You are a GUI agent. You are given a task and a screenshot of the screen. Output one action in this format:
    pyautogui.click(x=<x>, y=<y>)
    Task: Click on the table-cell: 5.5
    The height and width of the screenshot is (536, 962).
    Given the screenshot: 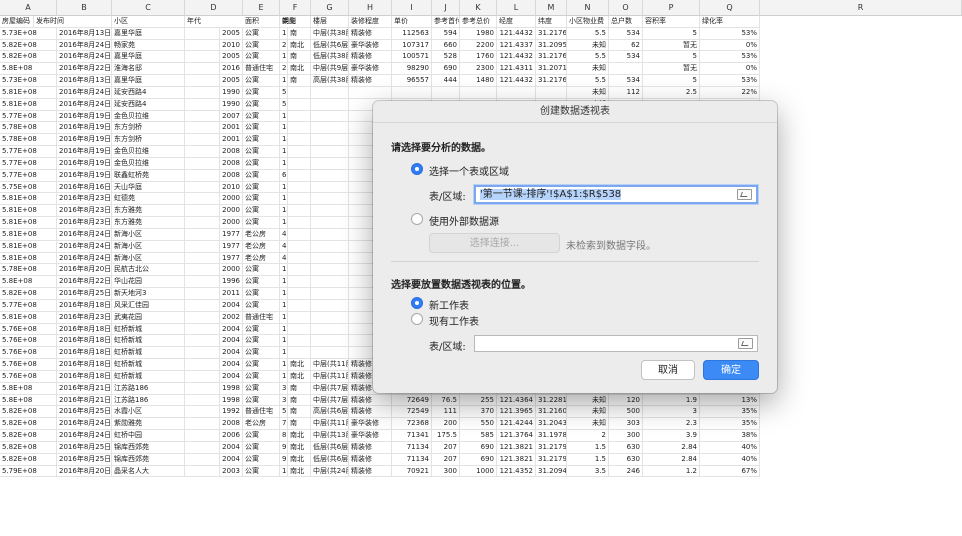 What is the action you would take?
    pyautogui.click(x=588, y=81)
    